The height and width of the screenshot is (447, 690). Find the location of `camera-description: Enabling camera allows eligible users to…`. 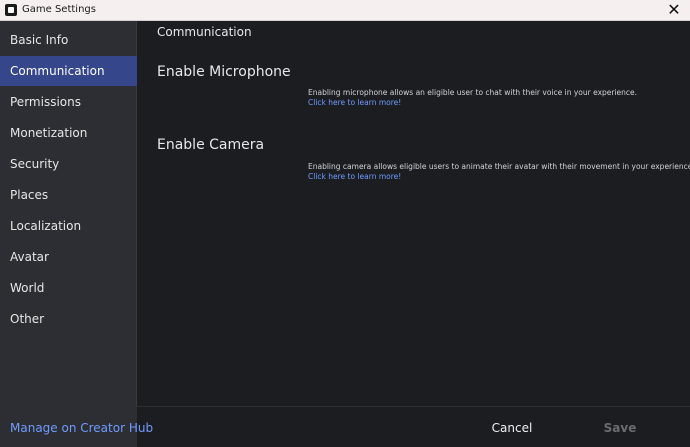

camera-description: Enabling camera allows eligible users to… is located at coordinates (499, 166).